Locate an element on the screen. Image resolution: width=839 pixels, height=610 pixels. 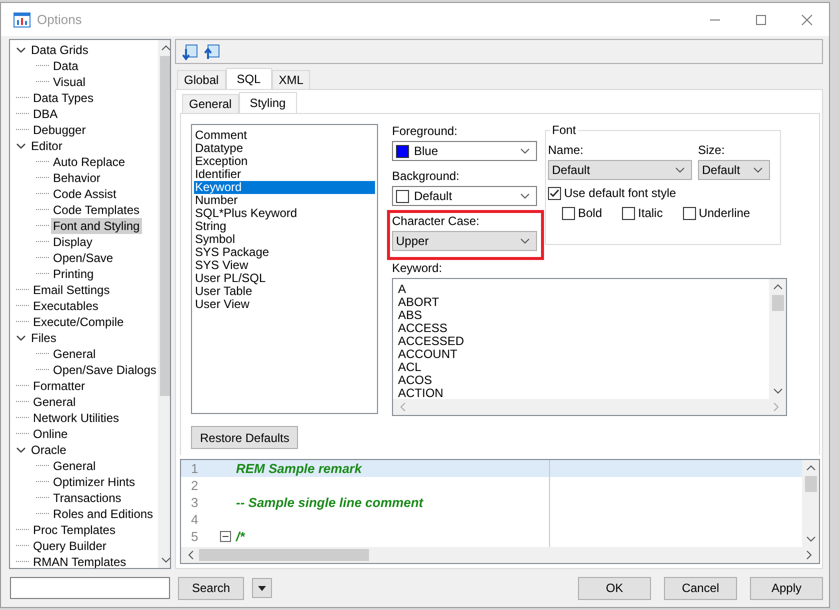
dropdown-button is located at coordinates (262, 588).